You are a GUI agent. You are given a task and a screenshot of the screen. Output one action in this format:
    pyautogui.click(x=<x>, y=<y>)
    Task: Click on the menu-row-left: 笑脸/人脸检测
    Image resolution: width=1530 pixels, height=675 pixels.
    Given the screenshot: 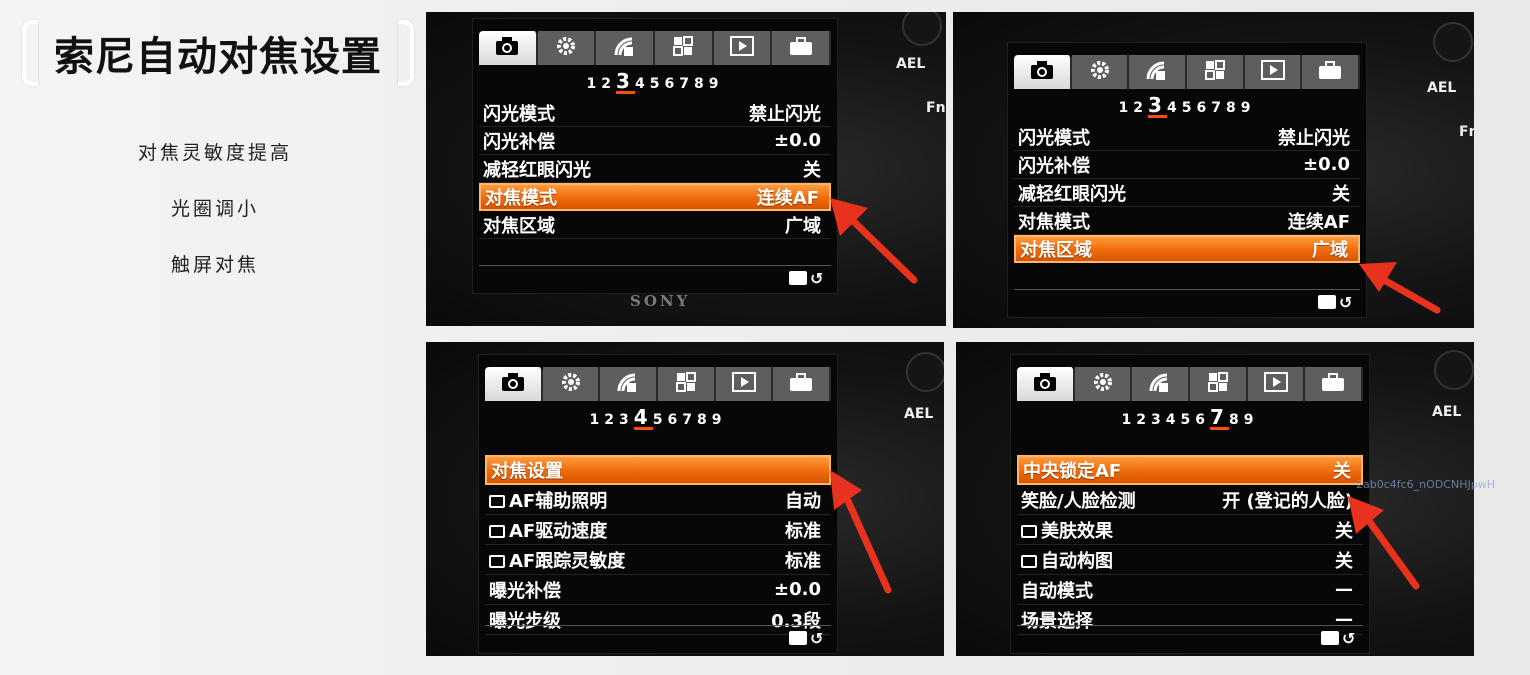 What is the action you would take?
    pyautogui.click(x=1078, y=500)
    